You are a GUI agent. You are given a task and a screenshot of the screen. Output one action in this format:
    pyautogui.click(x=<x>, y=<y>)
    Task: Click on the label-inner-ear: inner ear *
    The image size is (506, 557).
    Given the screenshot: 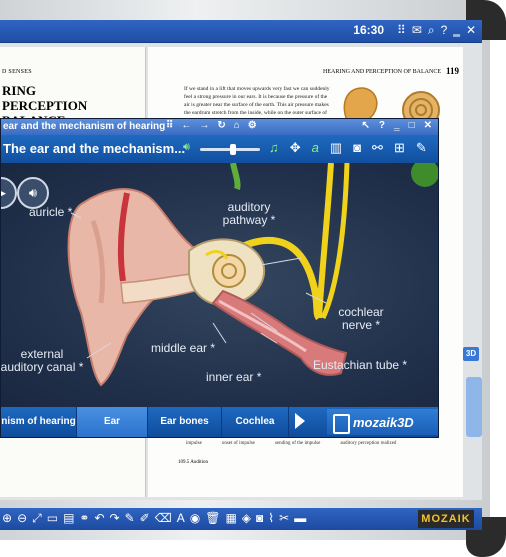 What is the action you would take?
    pyautogui.click(x=233, y=377)
    